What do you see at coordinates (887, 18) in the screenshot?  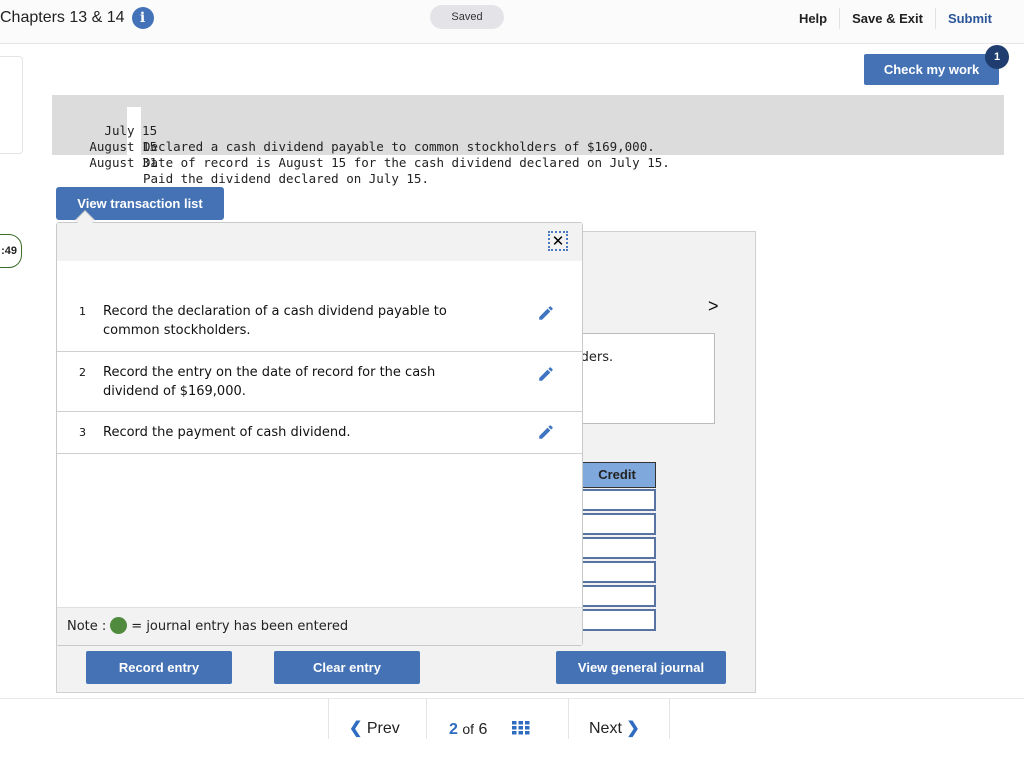 I see `save-exit-link: Save & Exit` at bounding box center [887, 18].